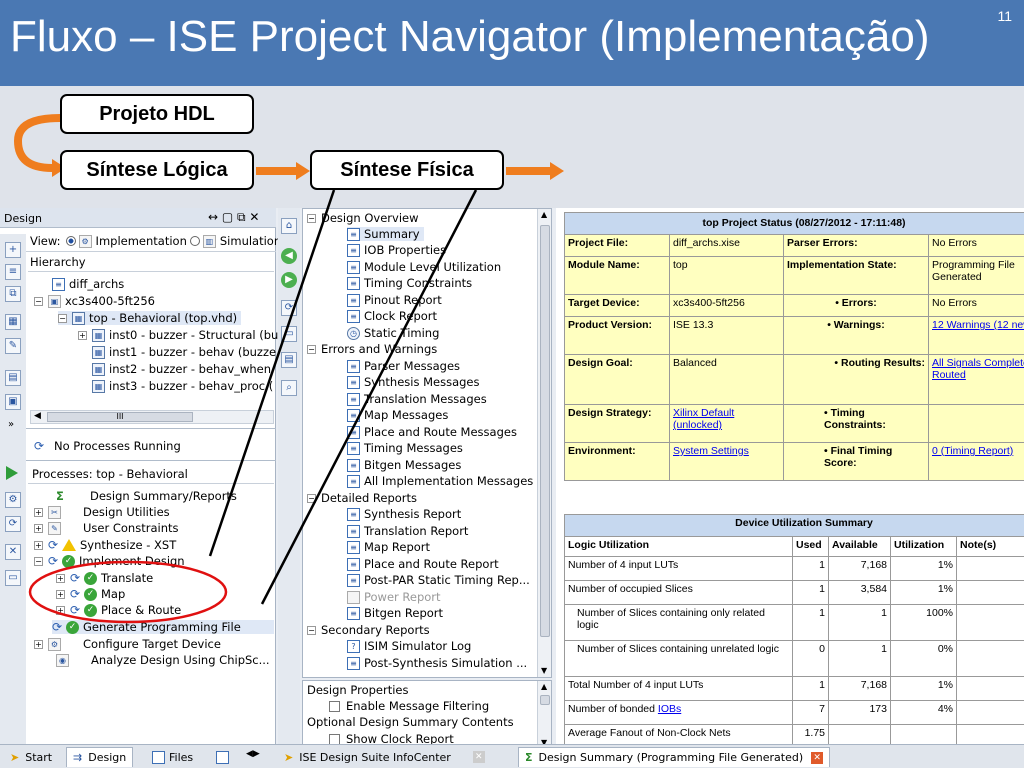 The height and width of the screenshot is (768, 1024). Describe the element at coordinates (13, 552) in the screenshot. I see `stop-process-icon: ✕` at that location.